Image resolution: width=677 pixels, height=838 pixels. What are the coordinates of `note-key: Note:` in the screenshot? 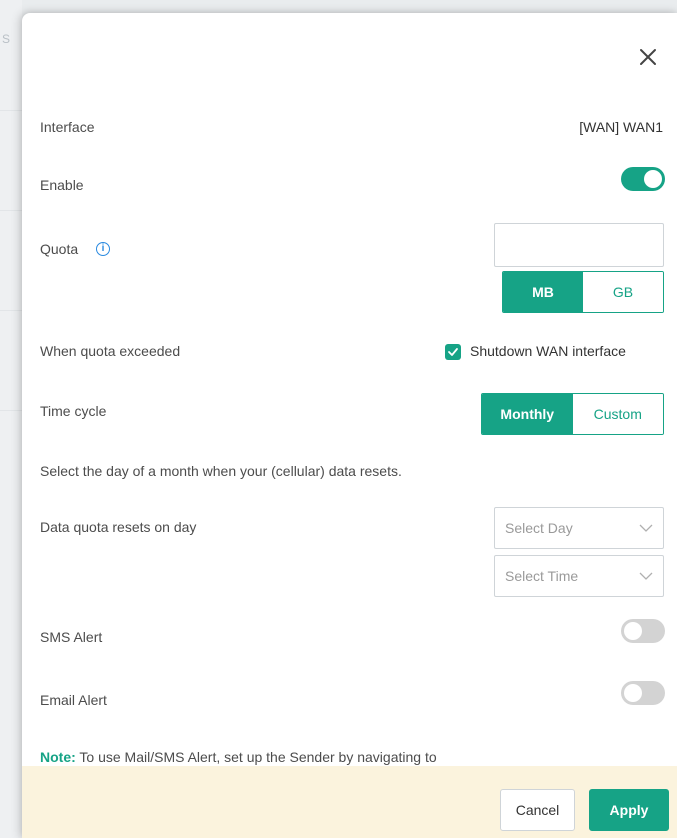 It's located at (58, 757).